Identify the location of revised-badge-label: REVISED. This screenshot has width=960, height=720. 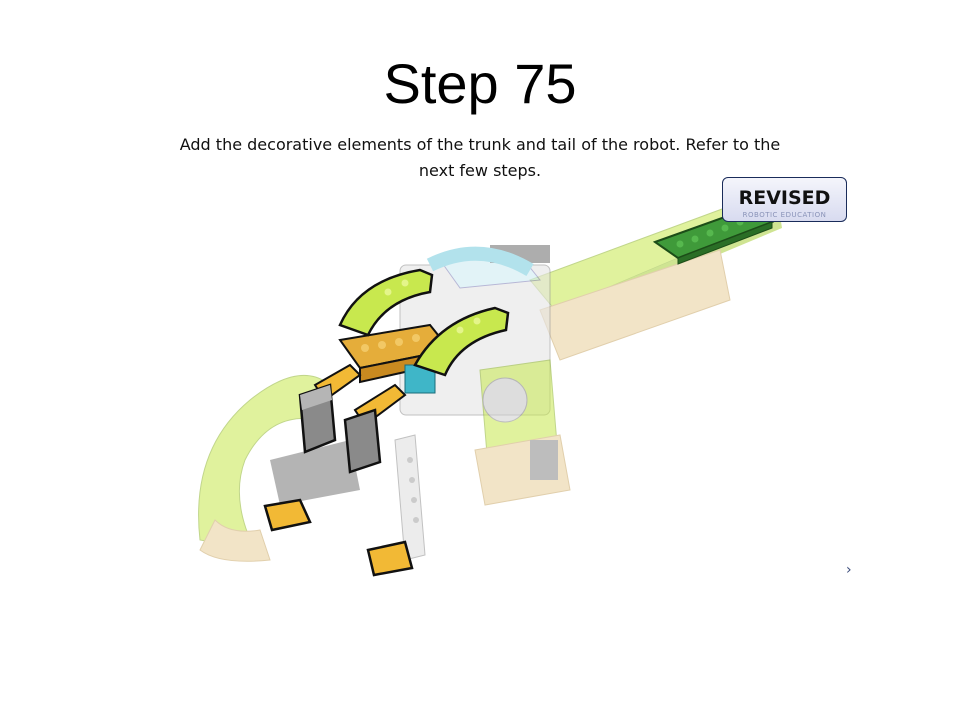
(784, 198).